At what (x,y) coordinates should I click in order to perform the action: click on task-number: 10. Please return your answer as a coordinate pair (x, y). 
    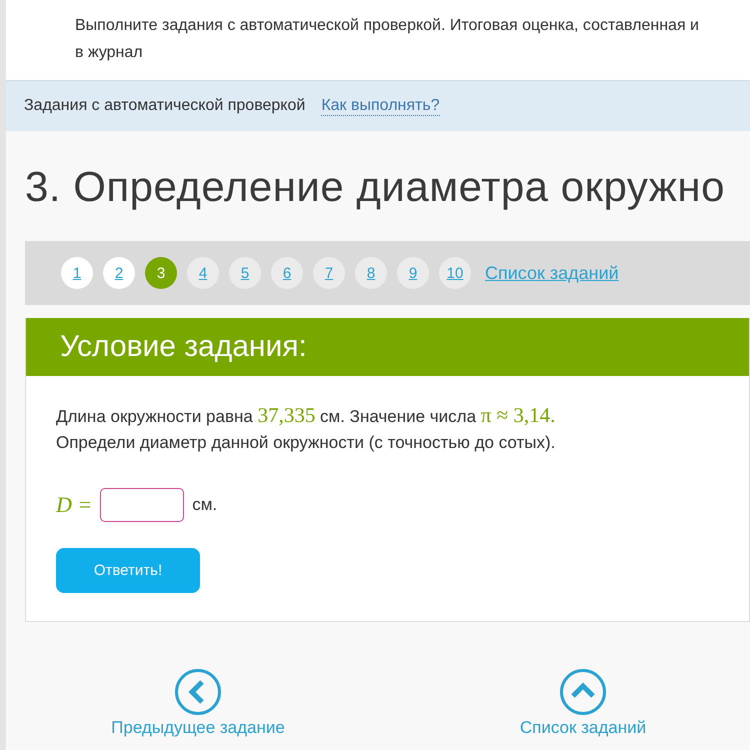
    Looking at the image, I should click on (455, 273).